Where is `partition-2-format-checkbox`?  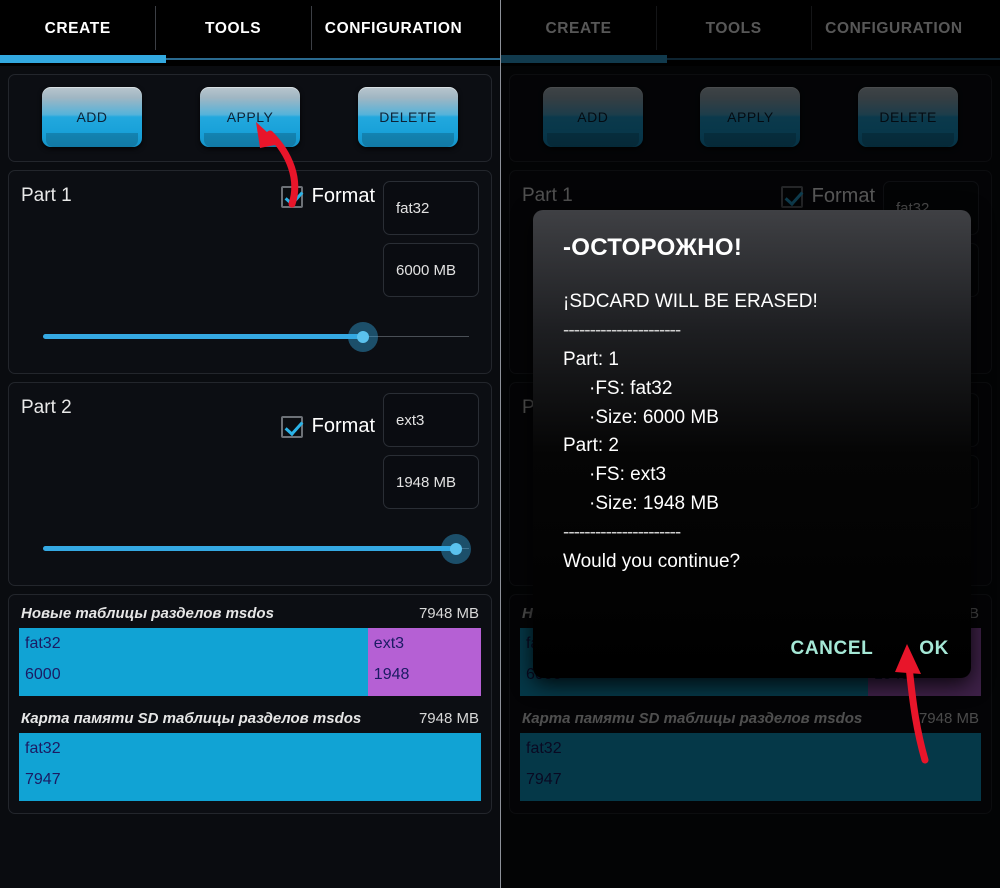
partition-2-format-checkbox is located at coordinates (291, 426).